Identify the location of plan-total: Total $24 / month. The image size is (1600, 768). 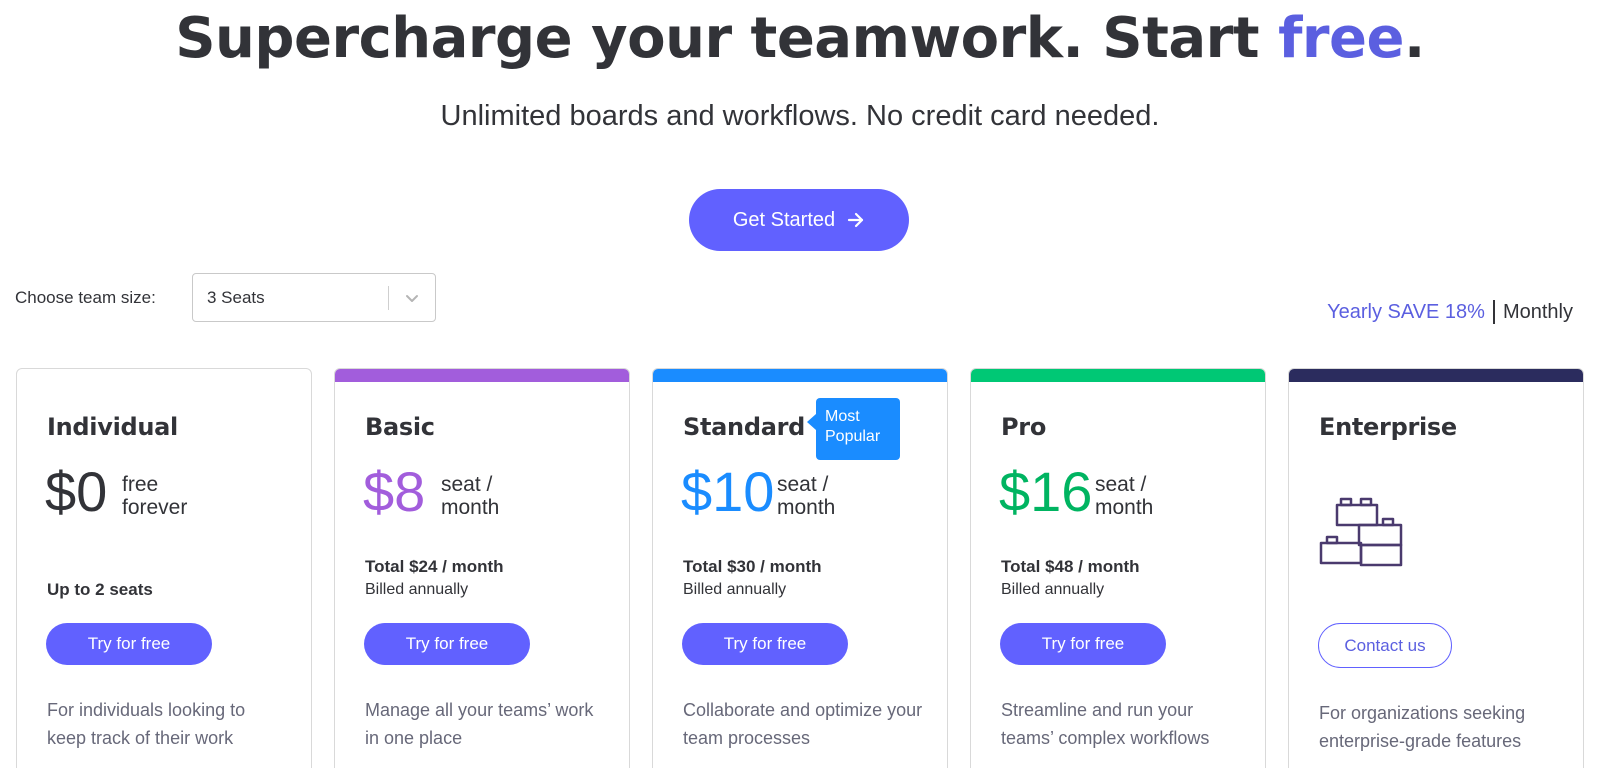
(434, 566).